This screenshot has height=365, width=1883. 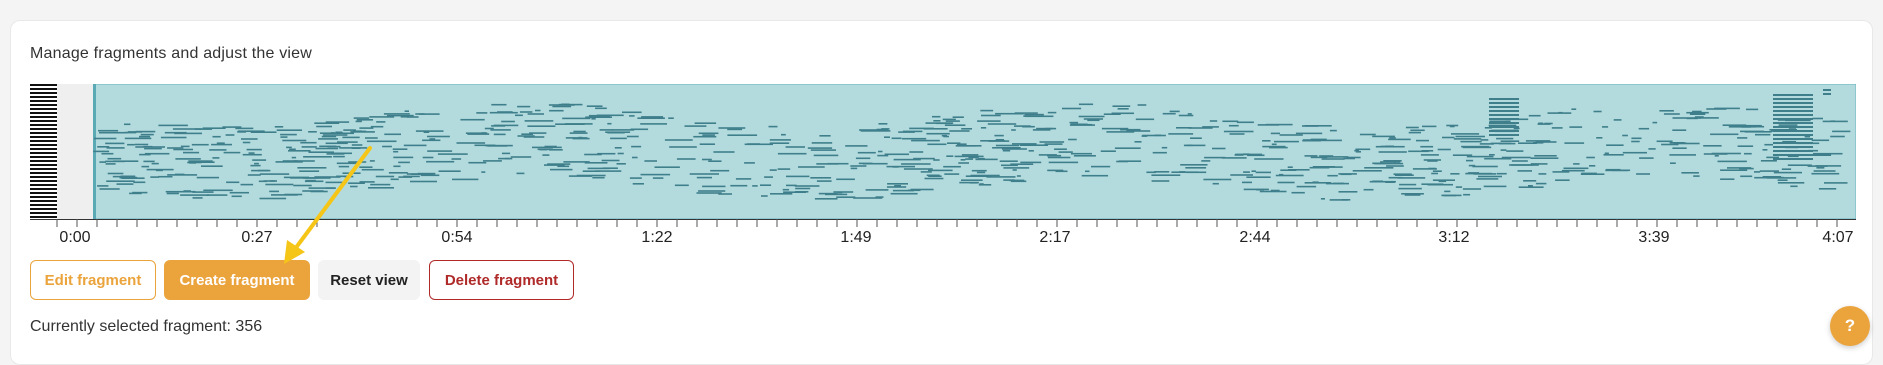 I want to click on timeline-ticks, so click(x=943, y=223).